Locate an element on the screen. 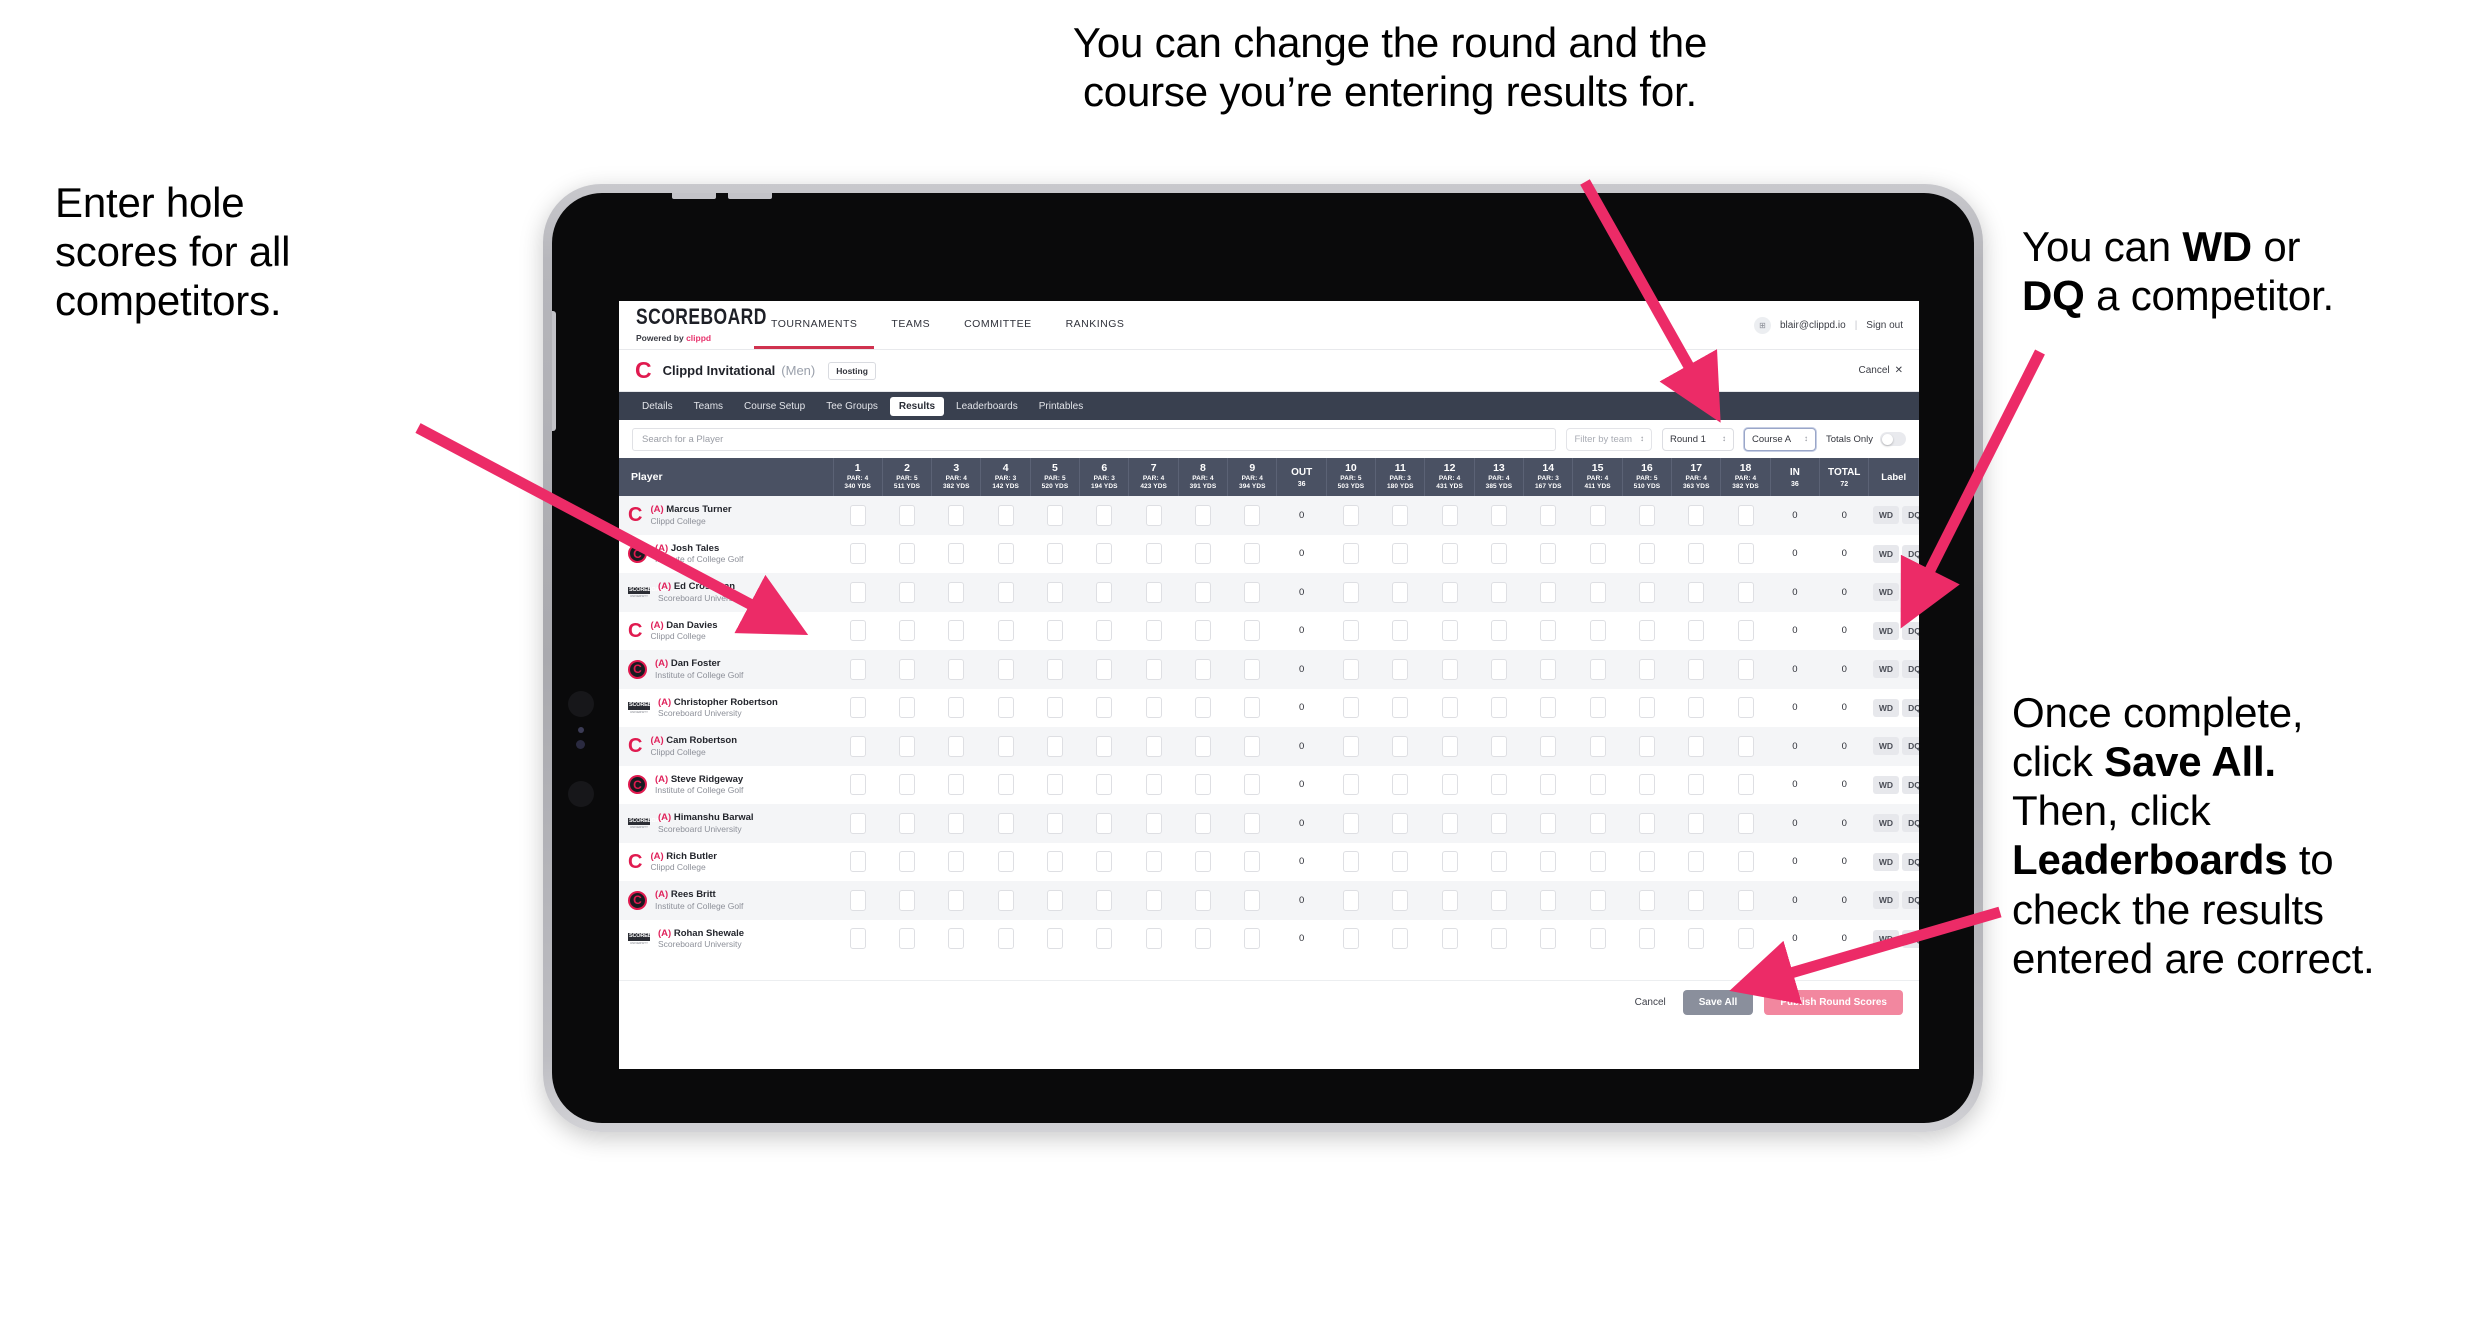  hole-1-score-input is located at coordinates (857, 862).